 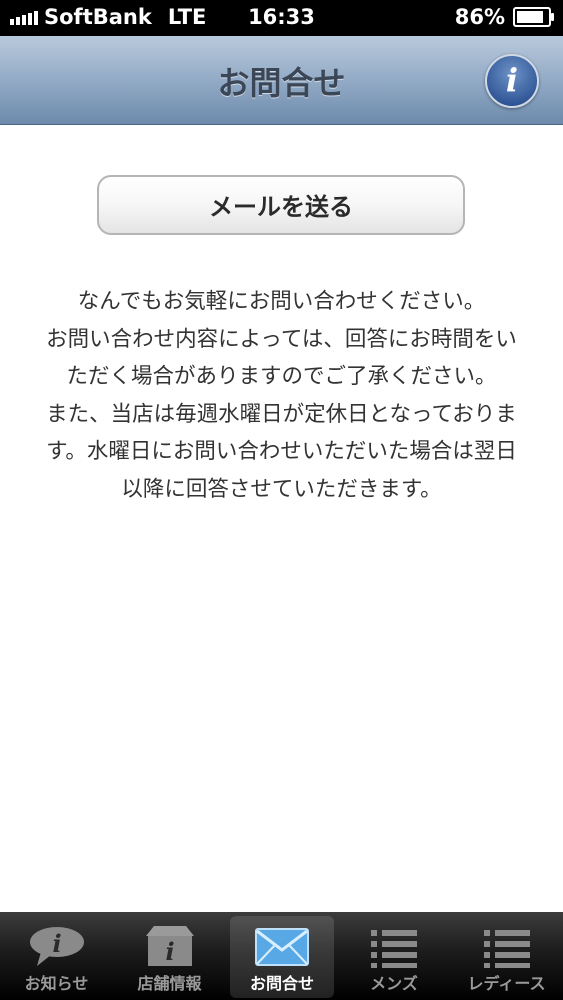 I want to click on tab-label: レディース, so click(x=506, y=983).